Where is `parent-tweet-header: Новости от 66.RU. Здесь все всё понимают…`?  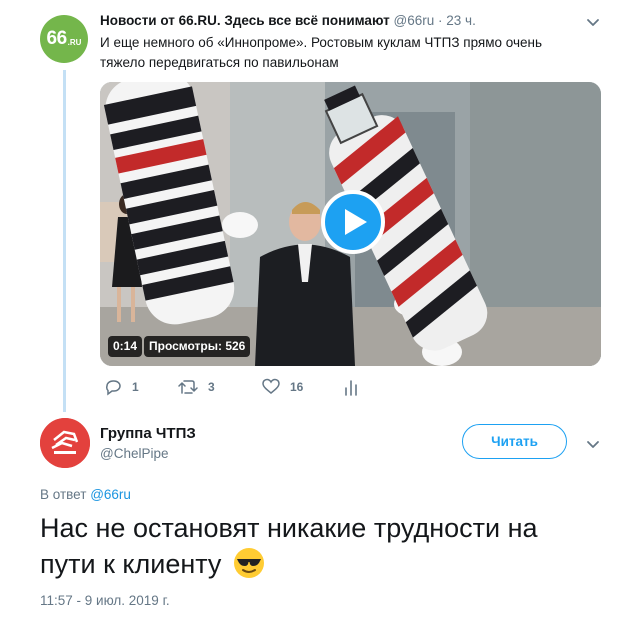
parent-tweet-header: Новости от 66.RU. Здесь все всё понимают… is located at coordinates (288, 20).